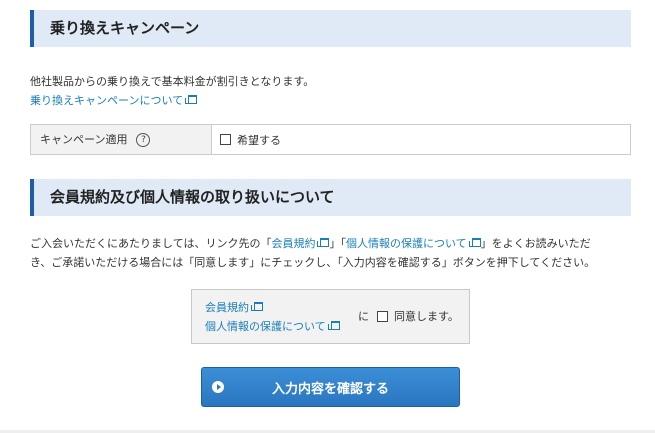  I want to click on campaign-link-label: 乗り換えキャンペーンについて, so click(107, 100).